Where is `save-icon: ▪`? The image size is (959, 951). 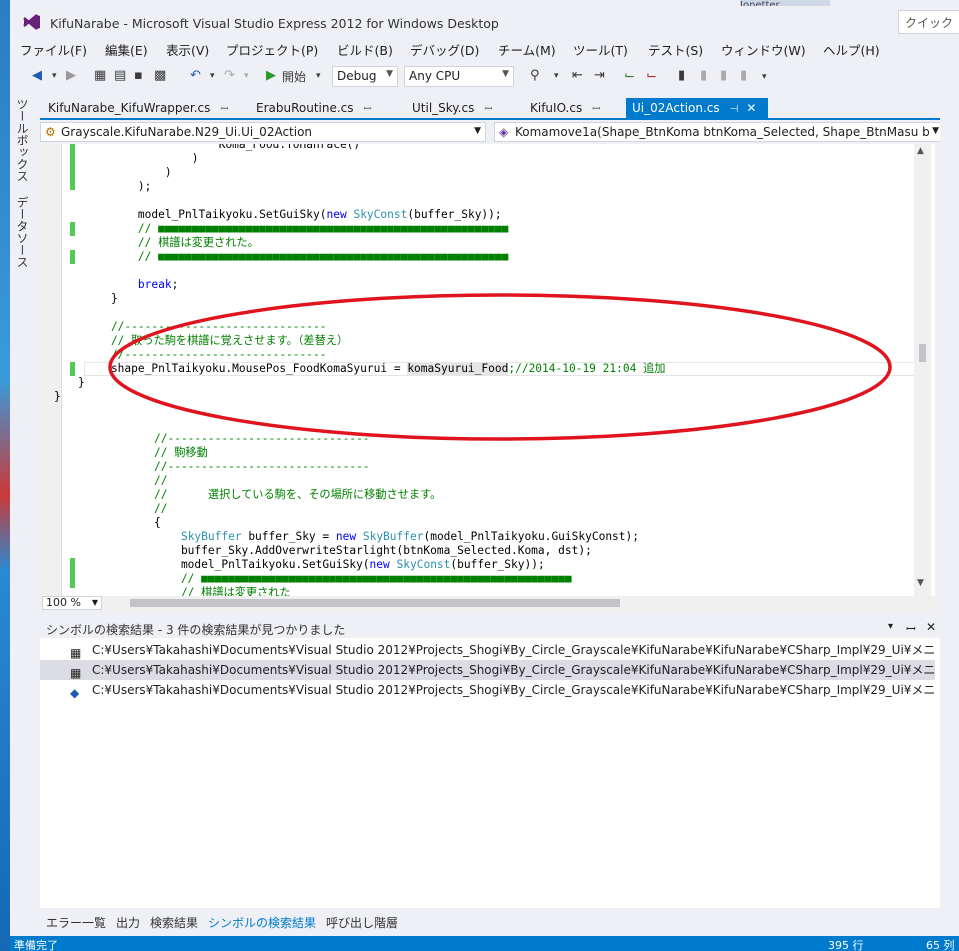
save-icon: ▪ is located at coordinates (138, 75).